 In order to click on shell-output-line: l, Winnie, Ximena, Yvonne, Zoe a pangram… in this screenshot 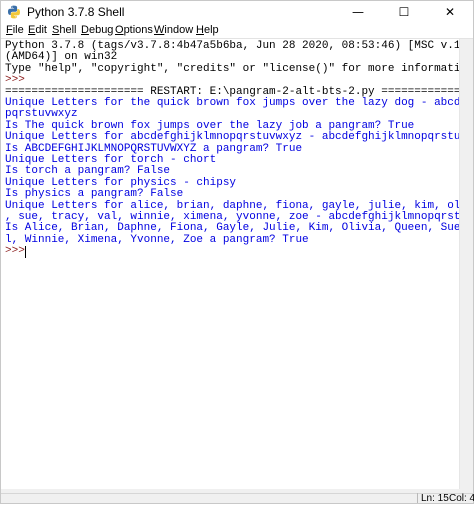, I will do `click(157, 239)`.